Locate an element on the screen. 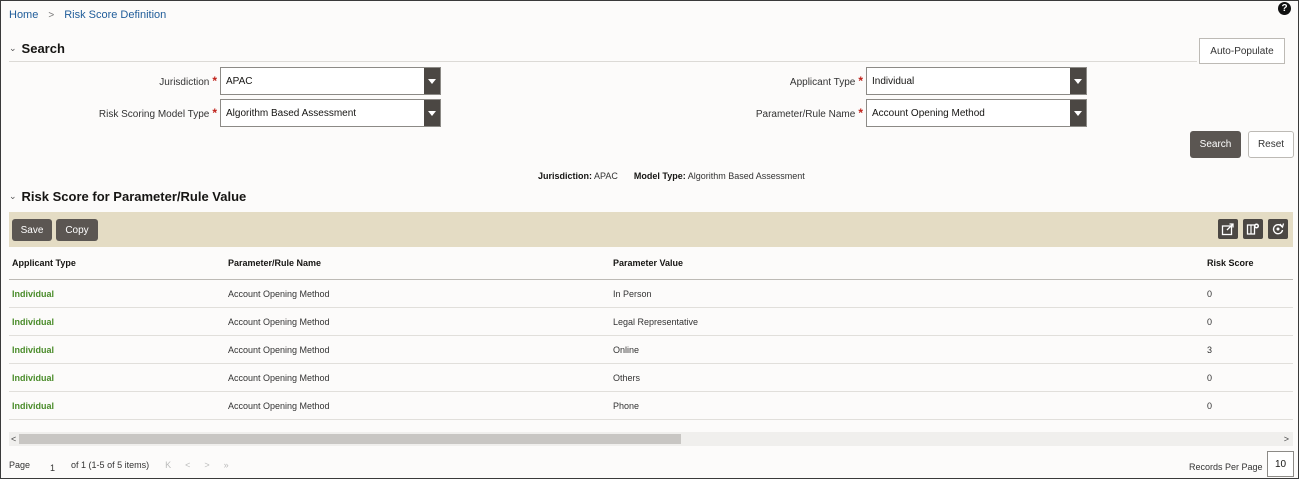 Image resolution: width=1299 pixels, height=479 pixels. column-header-applicant-type: Applicant Type is located at coordinates (44, 263).